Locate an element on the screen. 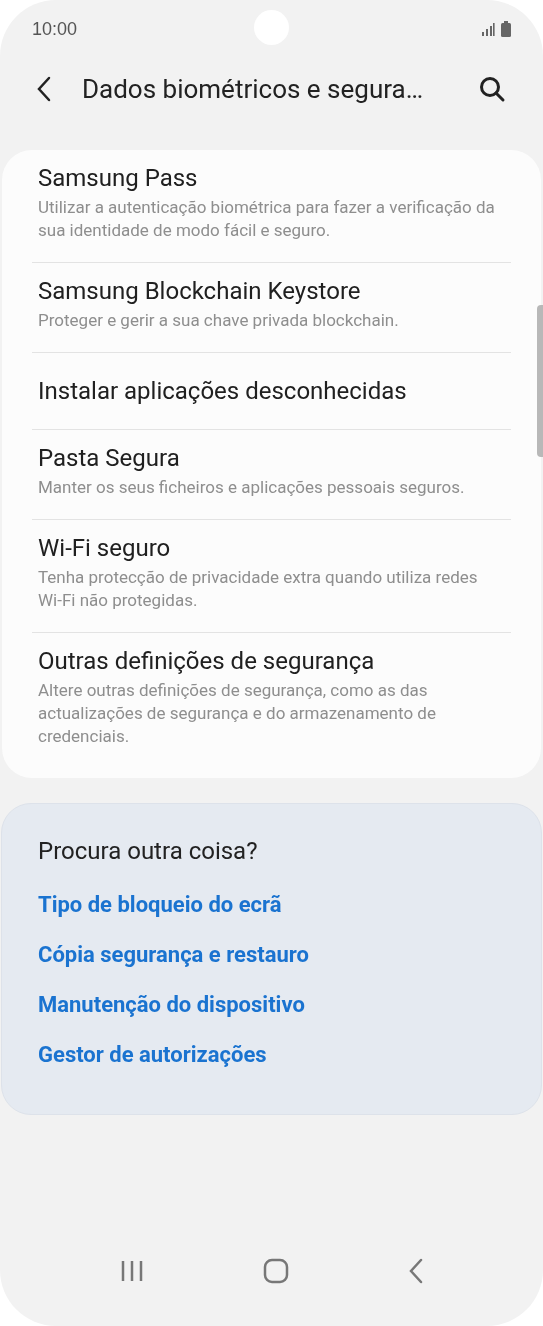 Image resolution: width=543 pixels, height=1326 pixels. suggestion-link: Tipo de bloqueio do ecrã is located at coordinates (160, 904).